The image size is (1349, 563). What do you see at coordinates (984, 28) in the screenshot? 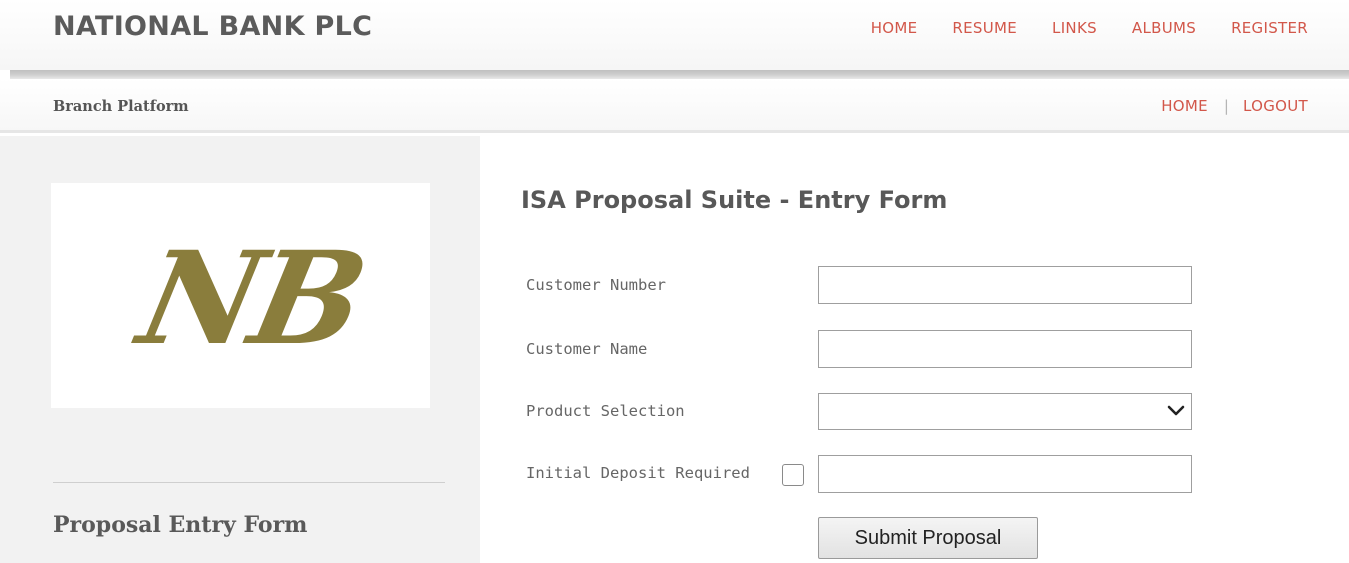
I see `nav-resume: RESUME` at bounding box center [984, 28].